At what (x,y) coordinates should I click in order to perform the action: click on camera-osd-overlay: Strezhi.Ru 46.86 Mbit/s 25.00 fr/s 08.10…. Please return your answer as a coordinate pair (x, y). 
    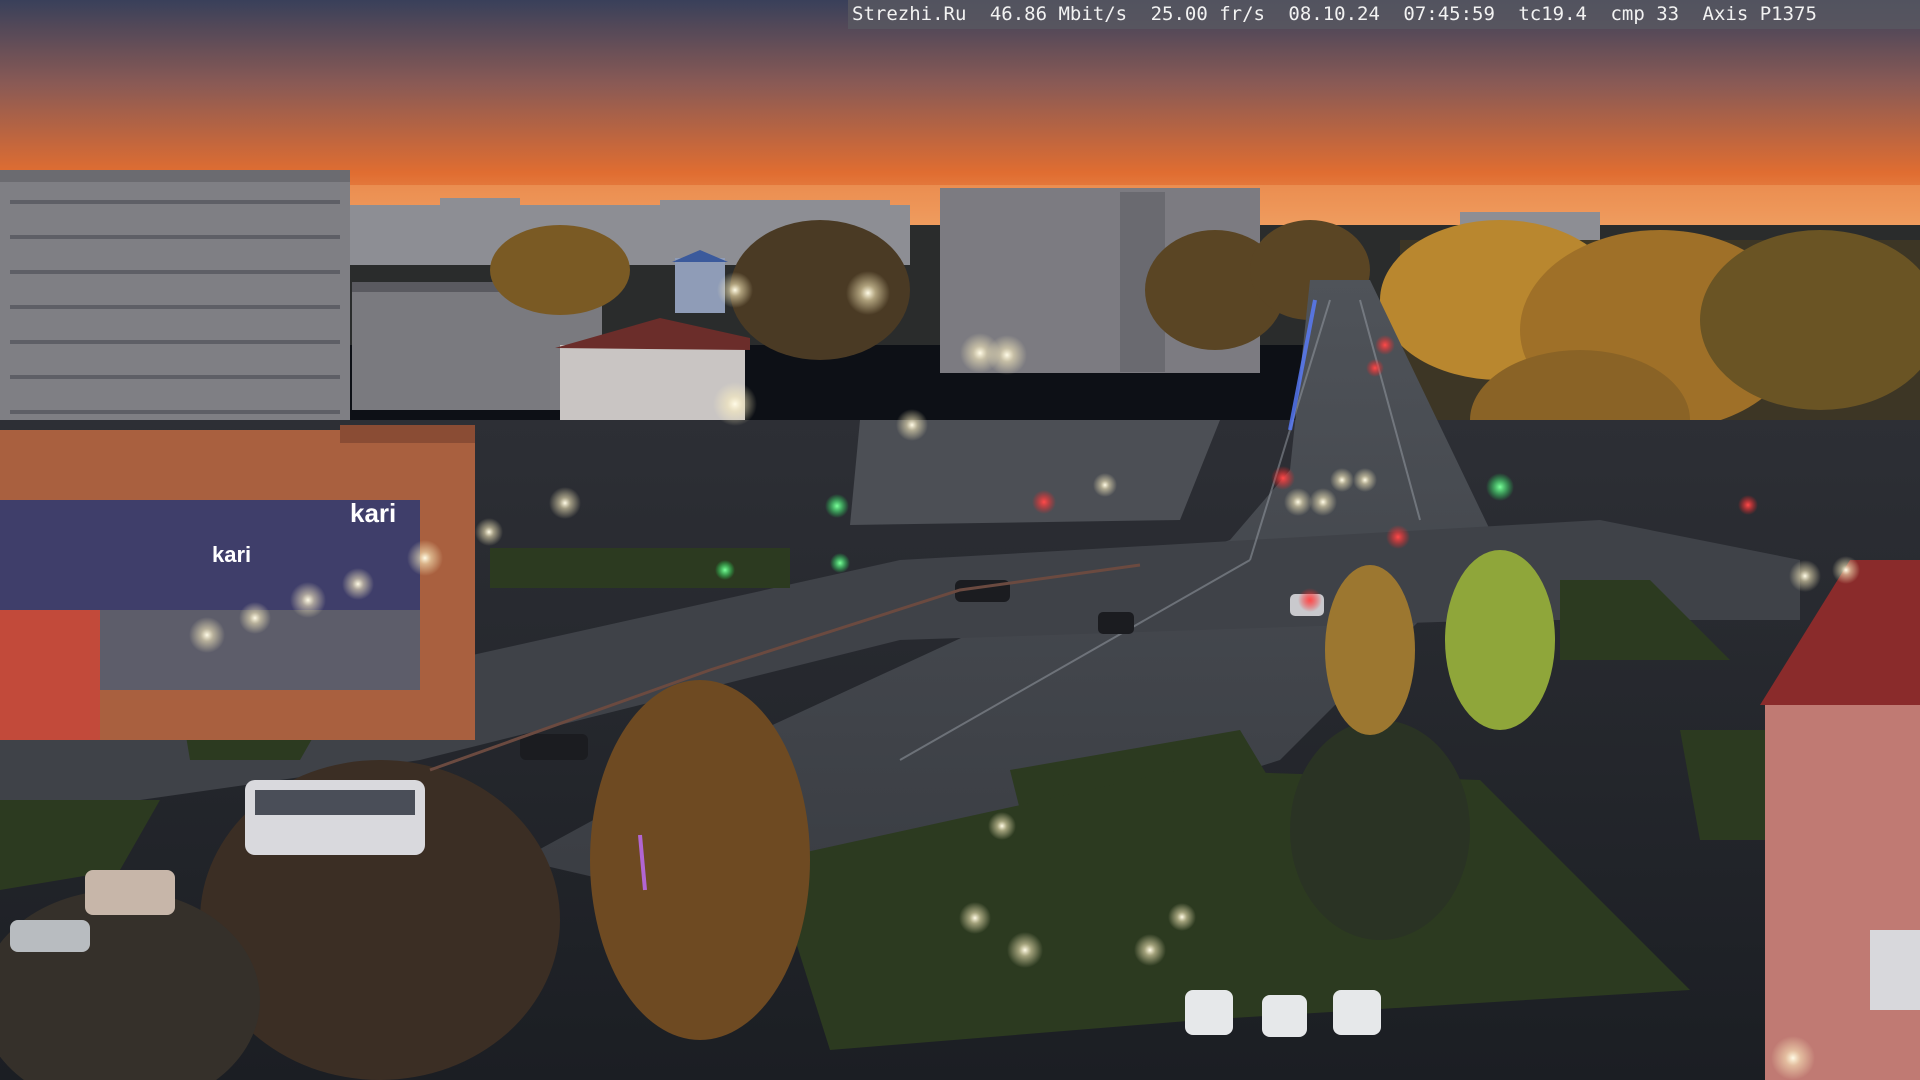
    Looking at the image, I should click on (1384, 14).